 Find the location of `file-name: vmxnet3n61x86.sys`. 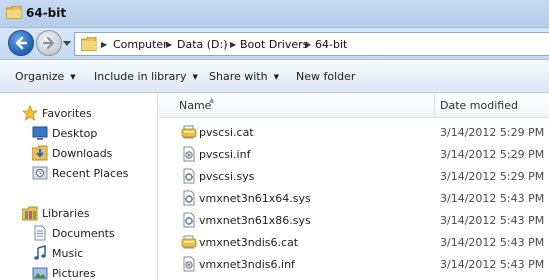

file-name: vmxnet3n61x86.sys is located at coordinates (255, 220).